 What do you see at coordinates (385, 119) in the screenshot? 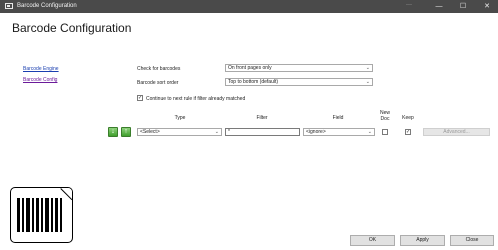
I see `new-doc-column-header-line2: Doc` at bounding box center [385, 119].